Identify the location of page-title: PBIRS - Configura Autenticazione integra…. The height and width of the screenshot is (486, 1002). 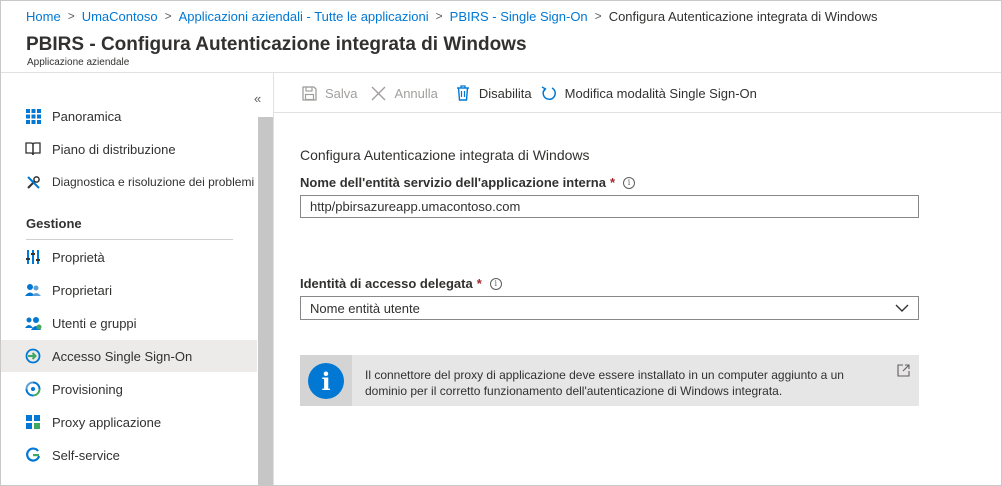
(276, 44).